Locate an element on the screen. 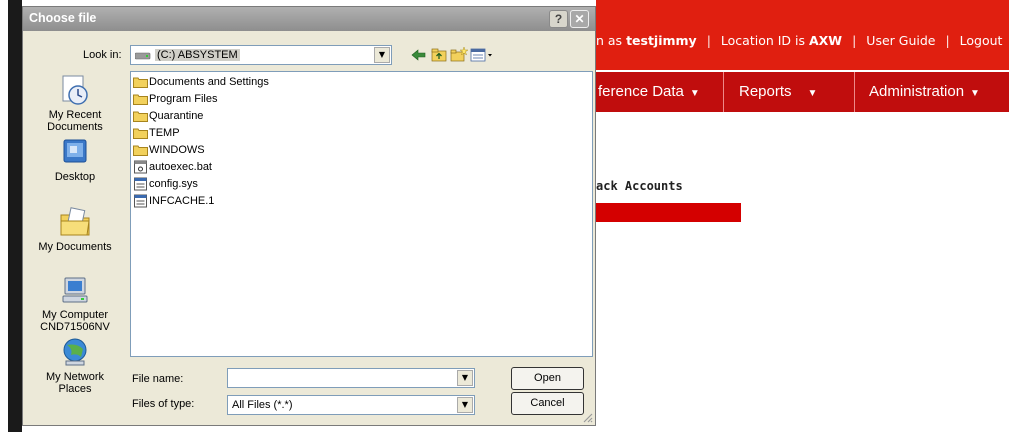 The width and height of the screenshot is (1009, 432). file-name-label: File name: is located at coordinates (158, 379).